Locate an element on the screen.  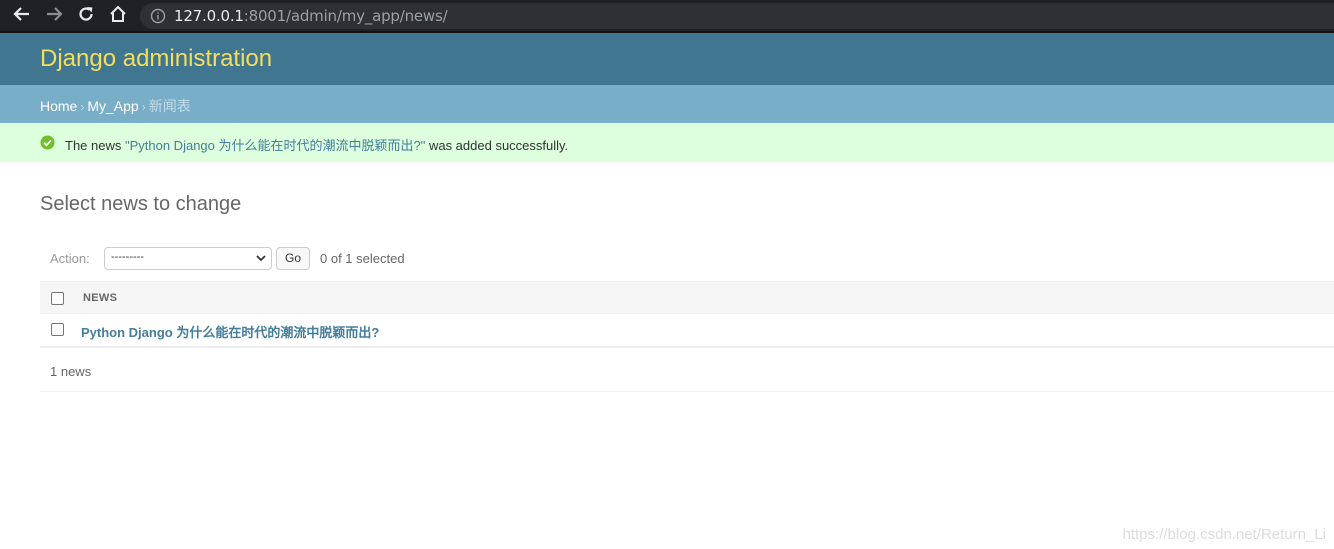
selected-count: 0 of 1 selected is located at coordinates (362, 258).